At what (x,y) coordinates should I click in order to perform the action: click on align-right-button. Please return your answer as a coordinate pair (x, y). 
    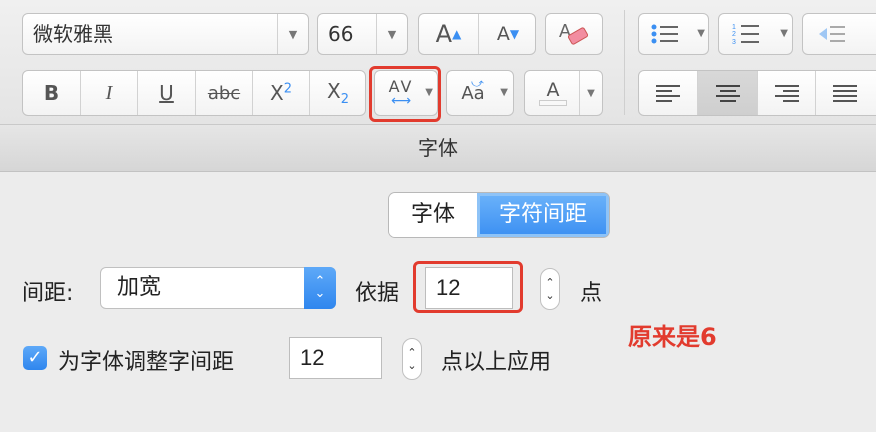
    Looking at the image, I should click on (786, 93).